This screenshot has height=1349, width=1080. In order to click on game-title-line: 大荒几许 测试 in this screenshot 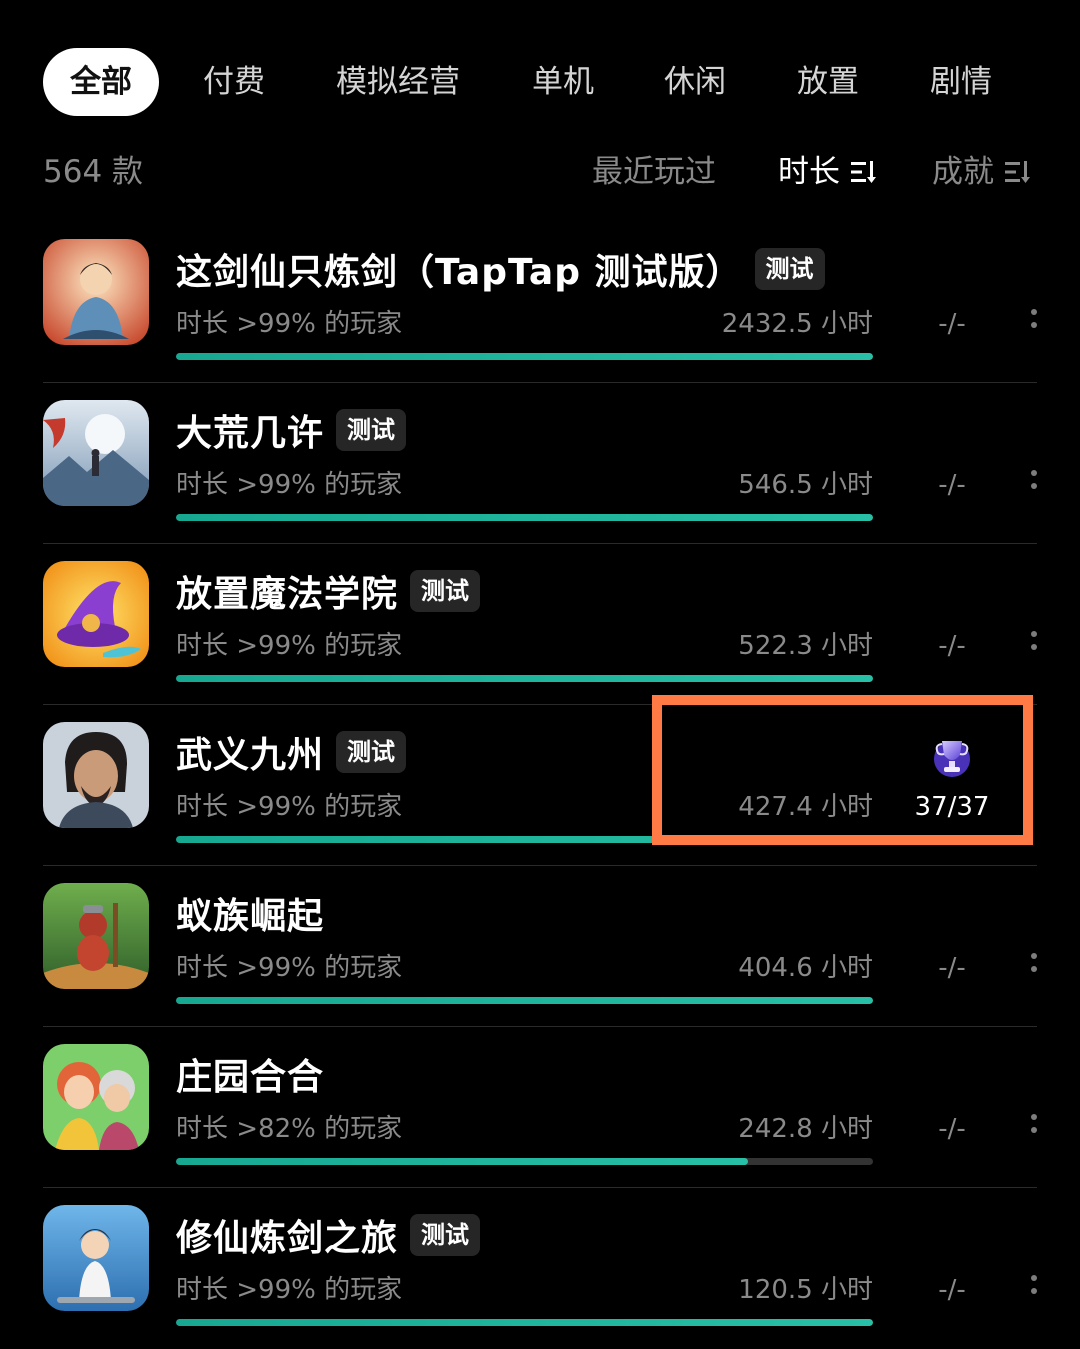, I will do `click(291, 430)`.